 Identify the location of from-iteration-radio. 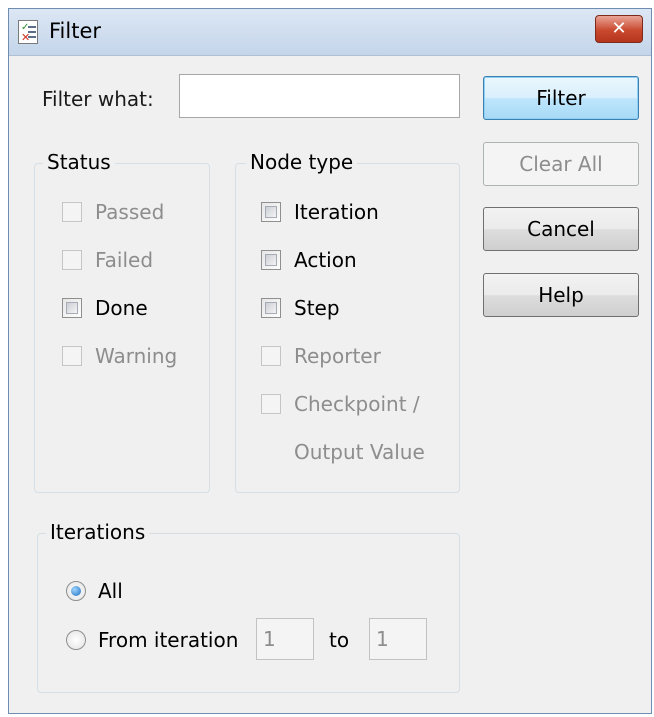
(76, 640).